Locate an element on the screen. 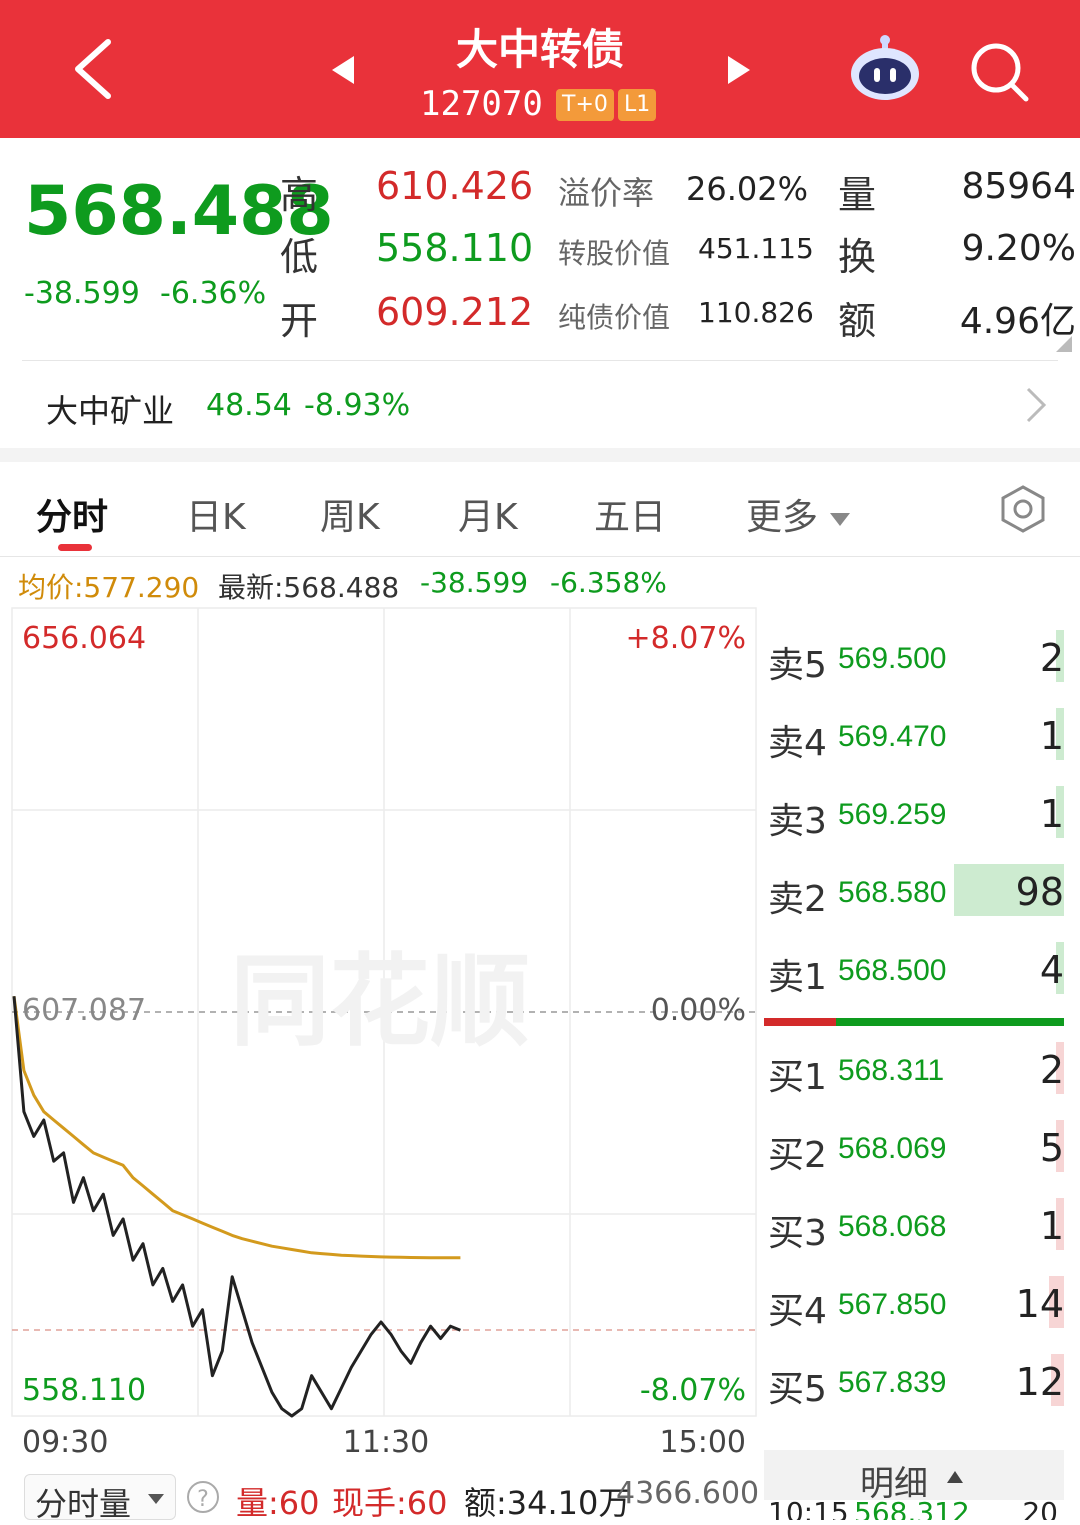  ask-row: 卖4 569.470 1 is located at coordinates (916, 736).